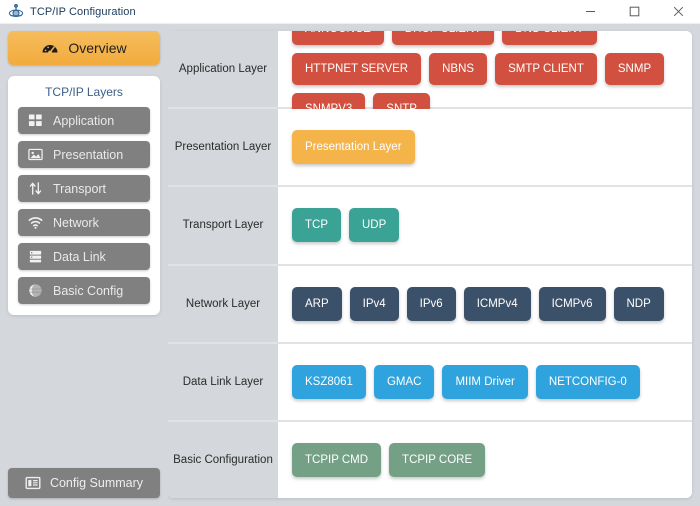 Image resolution: width=700 pixels, height=506 pixels. Describe the element at coordinates (678, 12) in the screenshot. I see `close-button` at that location.